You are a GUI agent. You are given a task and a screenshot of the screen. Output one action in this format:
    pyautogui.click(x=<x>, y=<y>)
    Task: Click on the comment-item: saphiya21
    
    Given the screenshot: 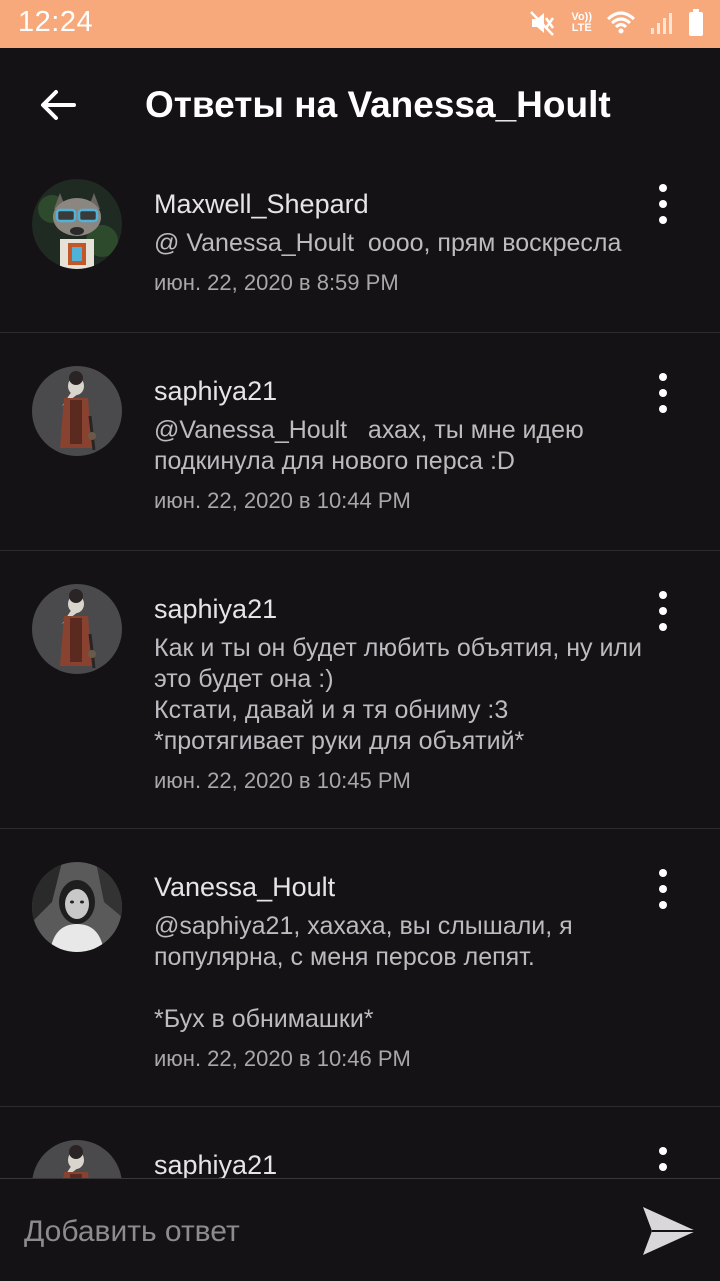 What is the action you would take?
    pyautogui.click(x=360, y=1142)
    